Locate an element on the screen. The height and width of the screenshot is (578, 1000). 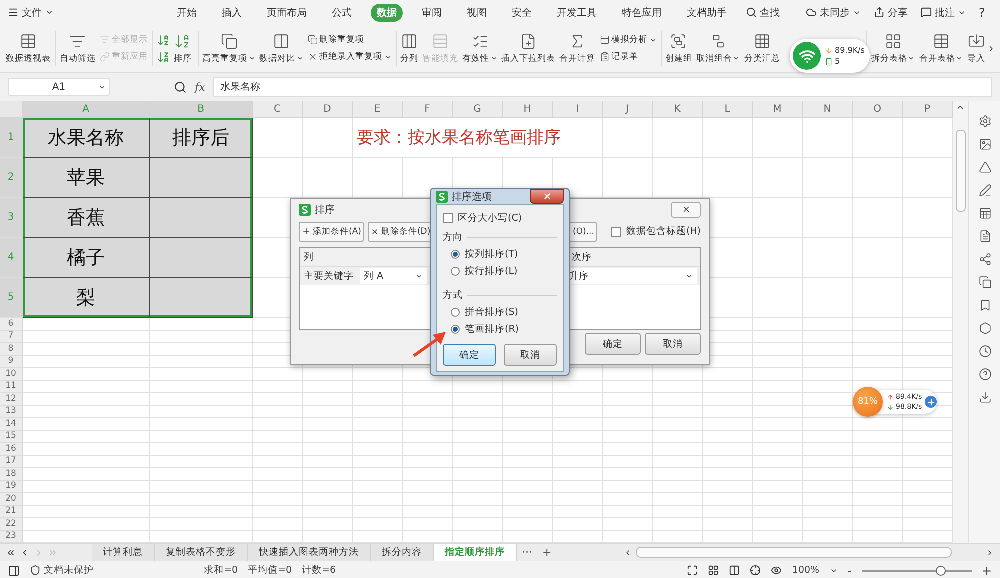
menu-tab: 文档助手 is located at coordinates (707, 13).